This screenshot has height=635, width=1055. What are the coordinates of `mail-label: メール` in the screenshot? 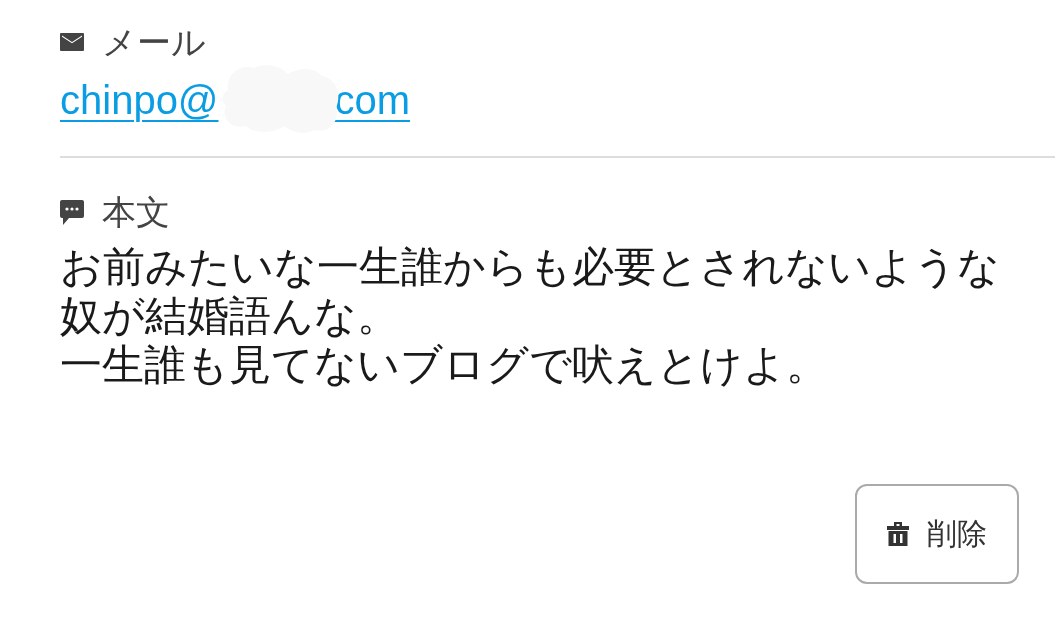 It's located at (154, 42).